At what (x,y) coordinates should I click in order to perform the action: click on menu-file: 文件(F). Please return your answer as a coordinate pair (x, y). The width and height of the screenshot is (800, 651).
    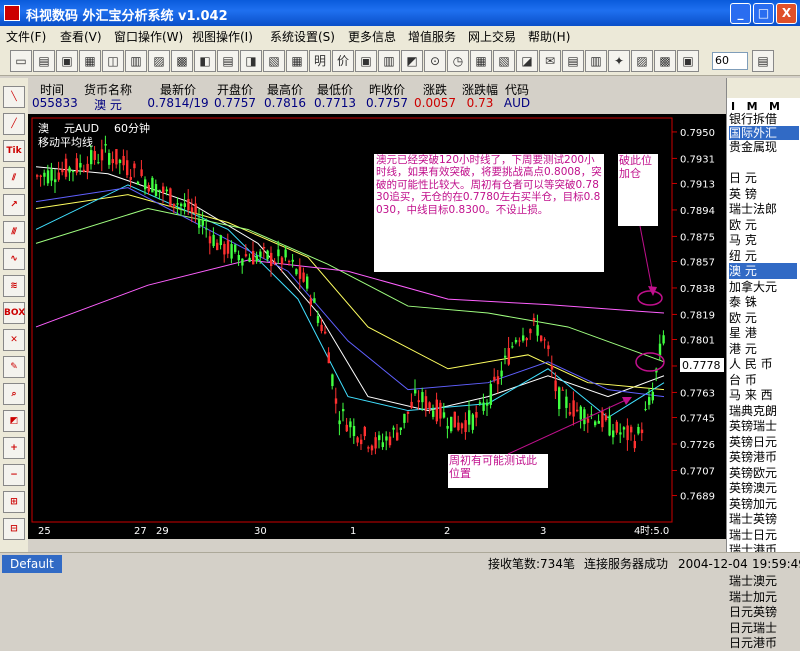
    Looking at the image, I should click on (26, 36).